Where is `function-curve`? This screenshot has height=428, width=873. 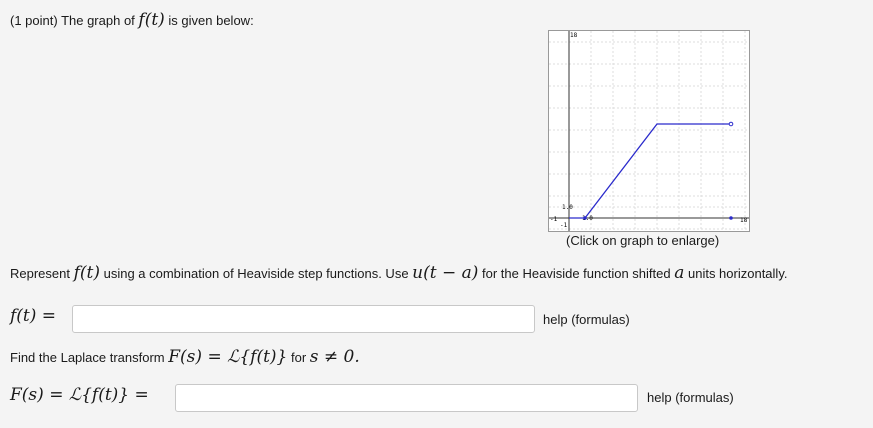
function-curve is located at coordinates (650, 171).